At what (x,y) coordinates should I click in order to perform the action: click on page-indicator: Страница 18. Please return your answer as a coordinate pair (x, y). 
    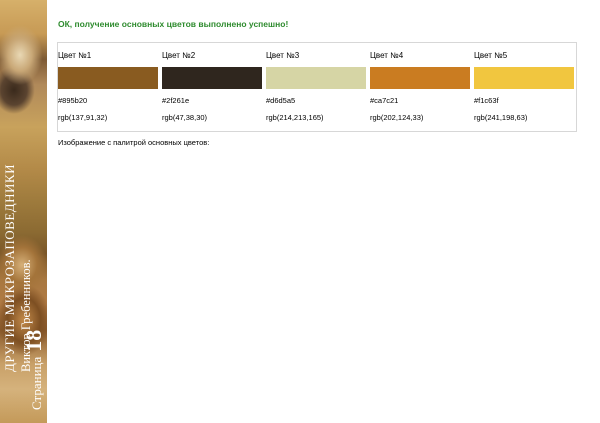
    Looking at the image, I should click on (34, 370).